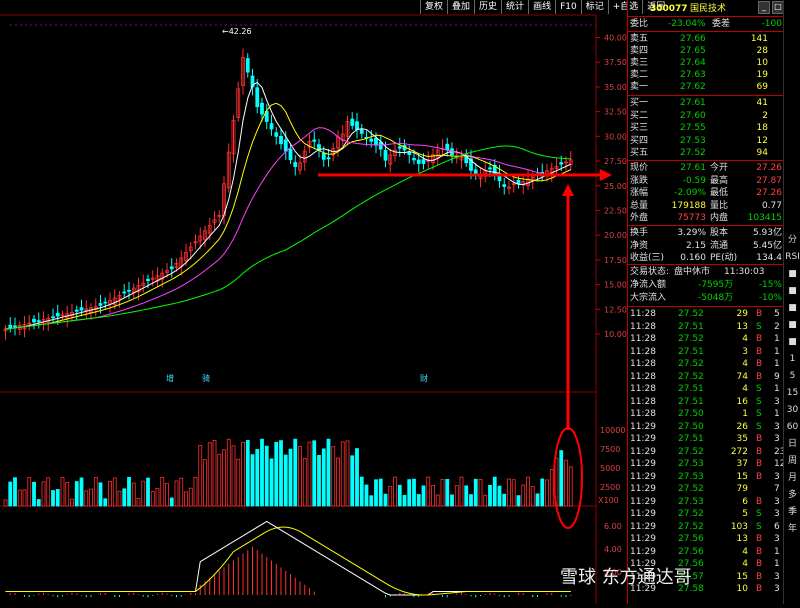  Describe the element at coordinates (719, 193) in the screenshot. I see `quote-label-2: 最低` at that location.